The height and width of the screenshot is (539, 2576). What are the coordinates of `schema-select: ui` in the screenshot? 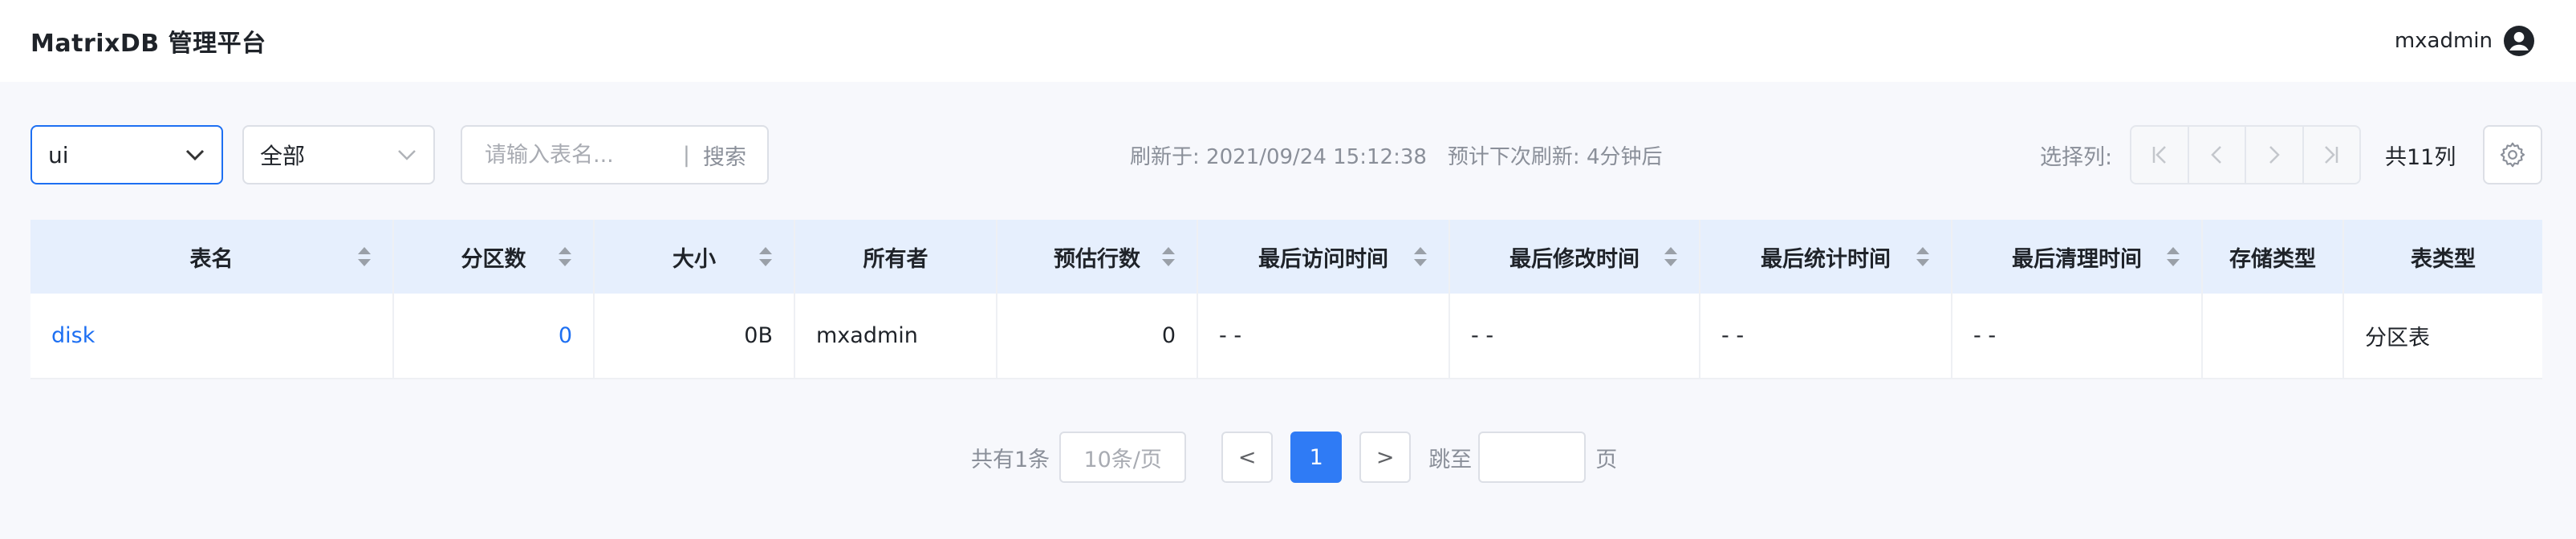 It's located at (127, 154).